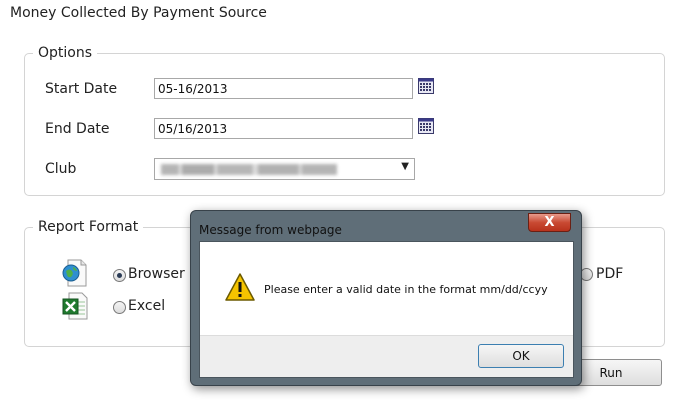  Describe the element at coordinates (270, 230) in the screenshot. I see `dialog-title: Message from webpage` at that location.